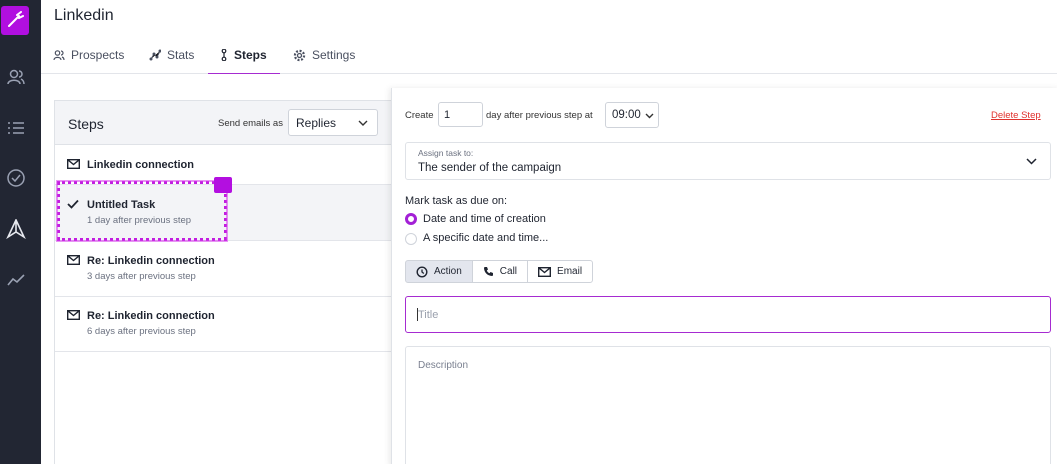 Image resolution: width=1057 pixels, height=464 pixels. I want to click on tab-prospects: Prospects, so click(88, 55).